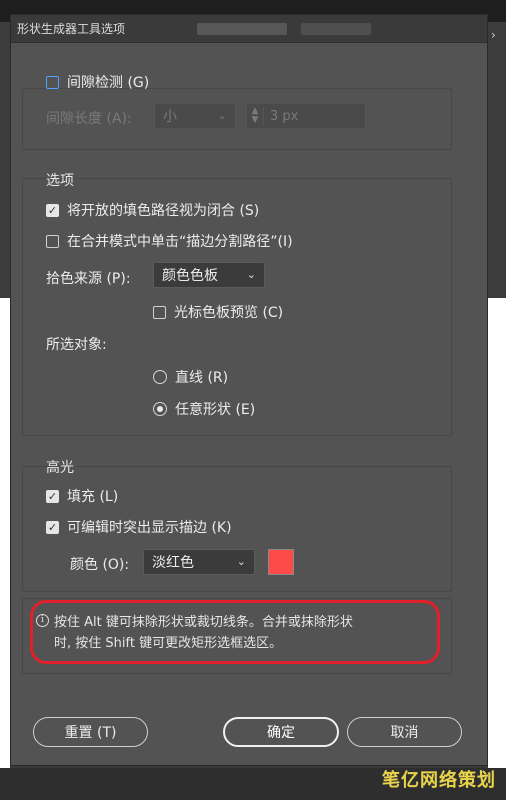 This screenshot has height=800, width=506. What do you see at coordinates (160, 377) in the screenshot?
I see `radio-straight` at bounding box center [160, 377].